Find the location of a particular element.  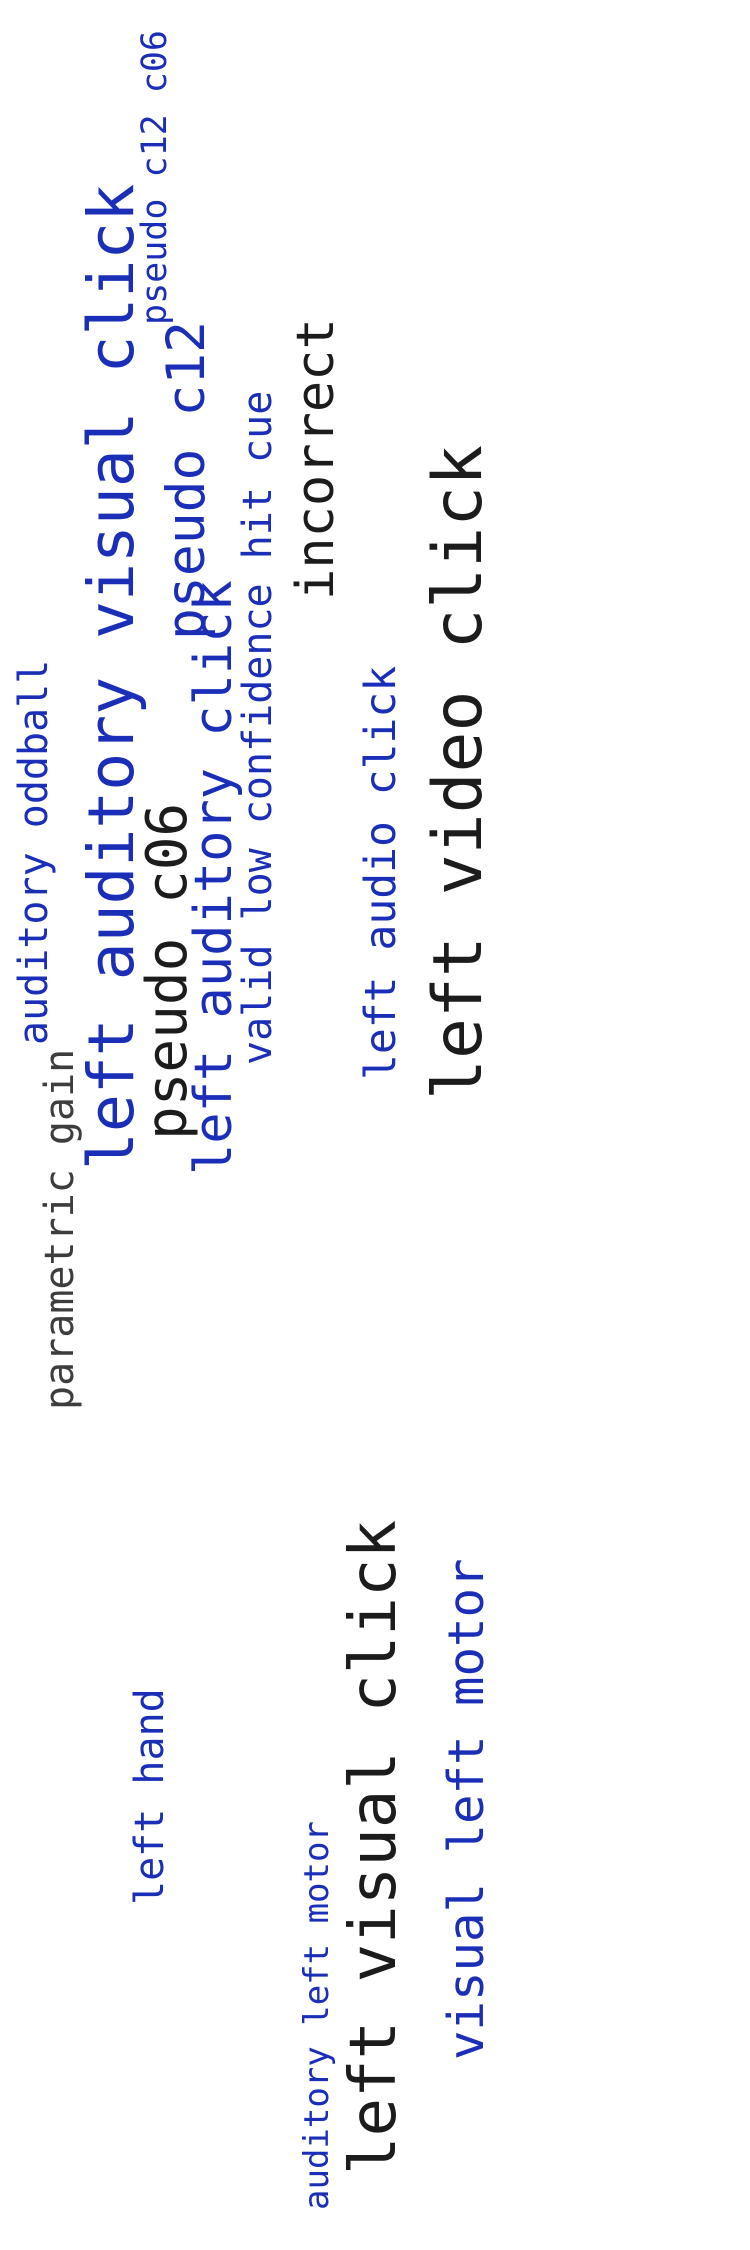

word-incorrect: incorrect is located at coordinates (316, 459).